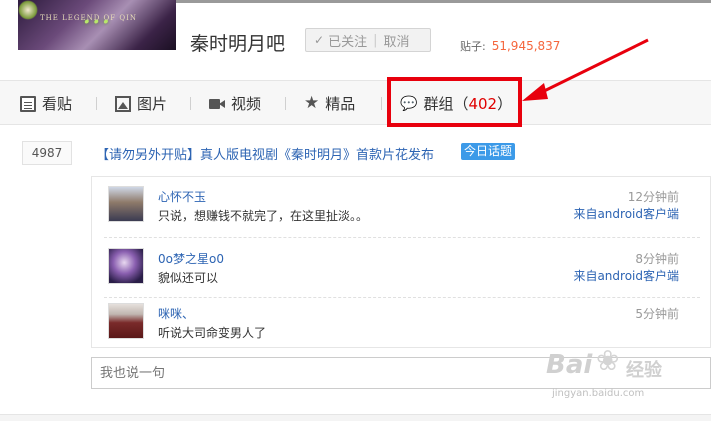 The image size is (711, 421). What do you see at coordinates (598, 393) in the screenshot?
I see `watermark-url: jingyan.baidu.com` at bounding box center [598, 393].